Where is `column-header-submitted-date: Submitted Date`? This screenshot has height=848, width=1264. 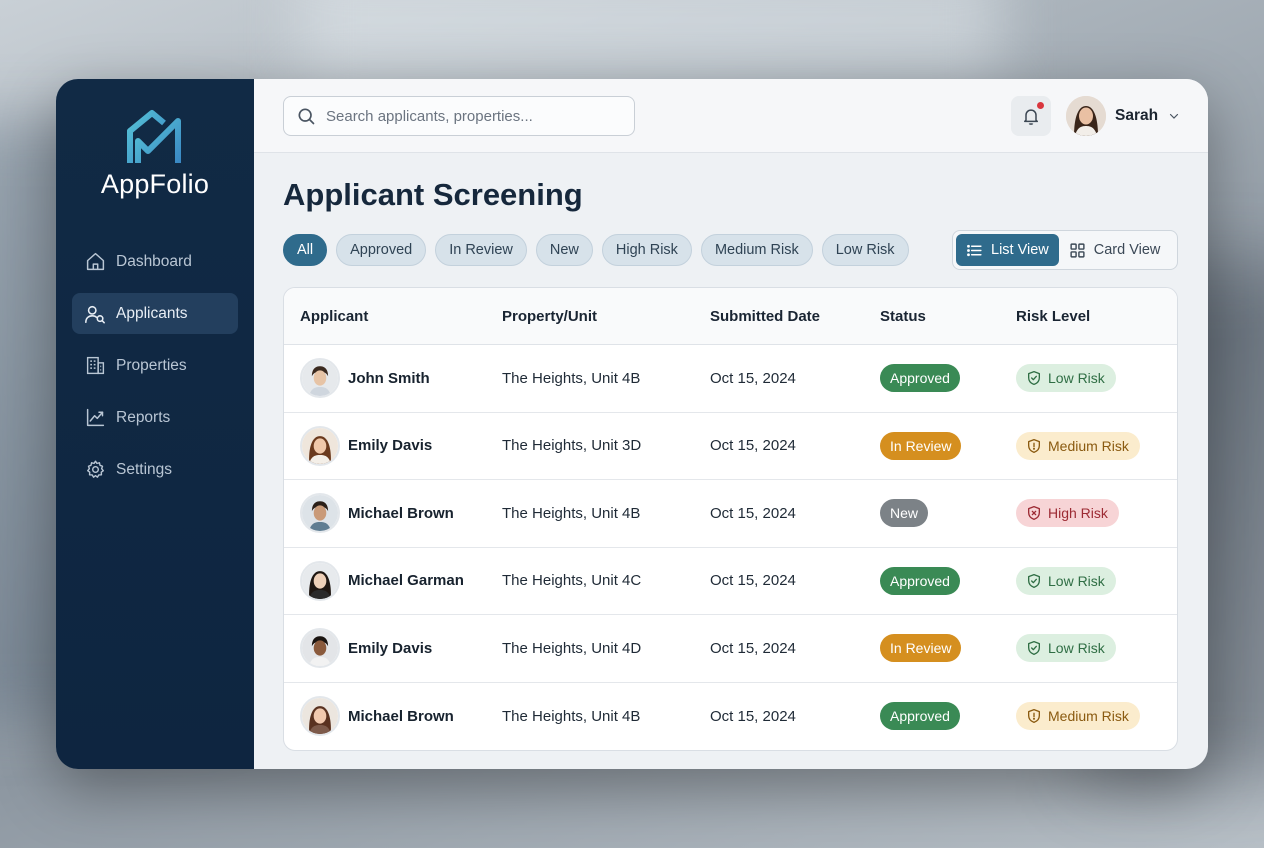
column-header-submitted-date: Submitted Date is located at coordinates (795, 316).